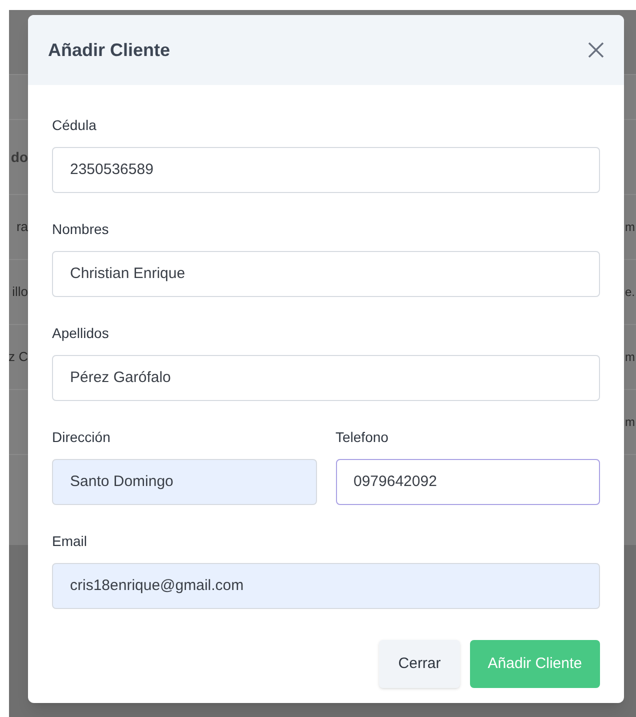  I want to click on table-cell-fragment: ra, so click(22, 227).